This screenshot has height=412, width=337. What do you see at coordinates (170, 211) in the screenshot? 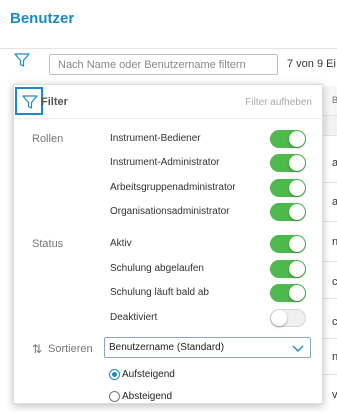
I see `role-option-label: Organisationsadministrator` at bounding box center [170, 211].